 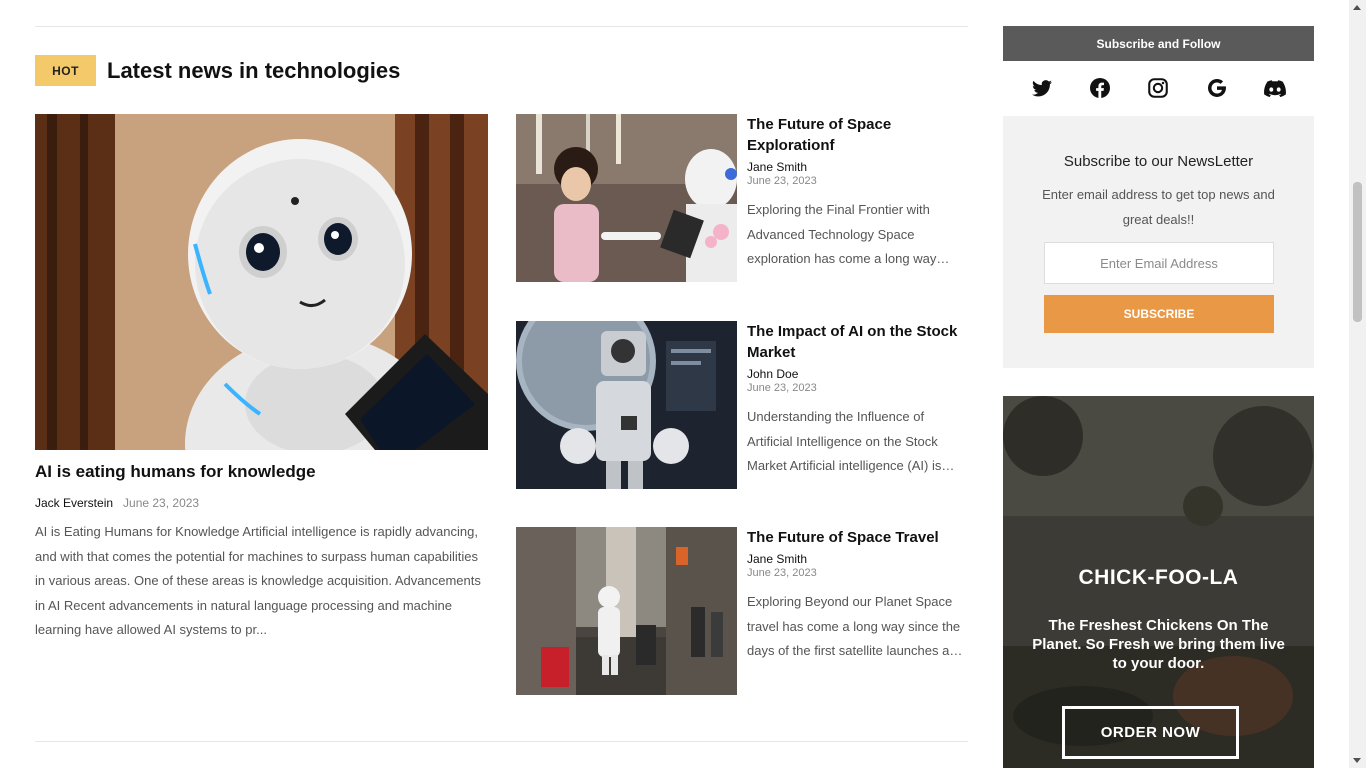 What do you see at coordinates (1357, 760) in the screenshot?
I see `scroll-down-arrow-icon` at bounding box center [1357, 760].